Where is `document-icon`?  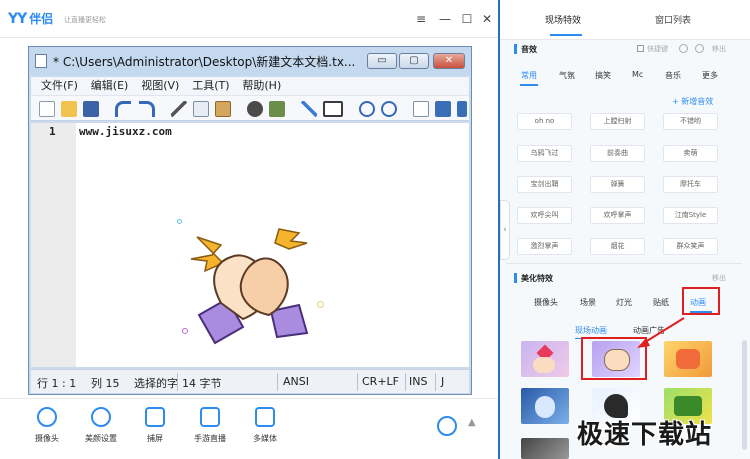
document-icon is located at coordinates (41, 61).